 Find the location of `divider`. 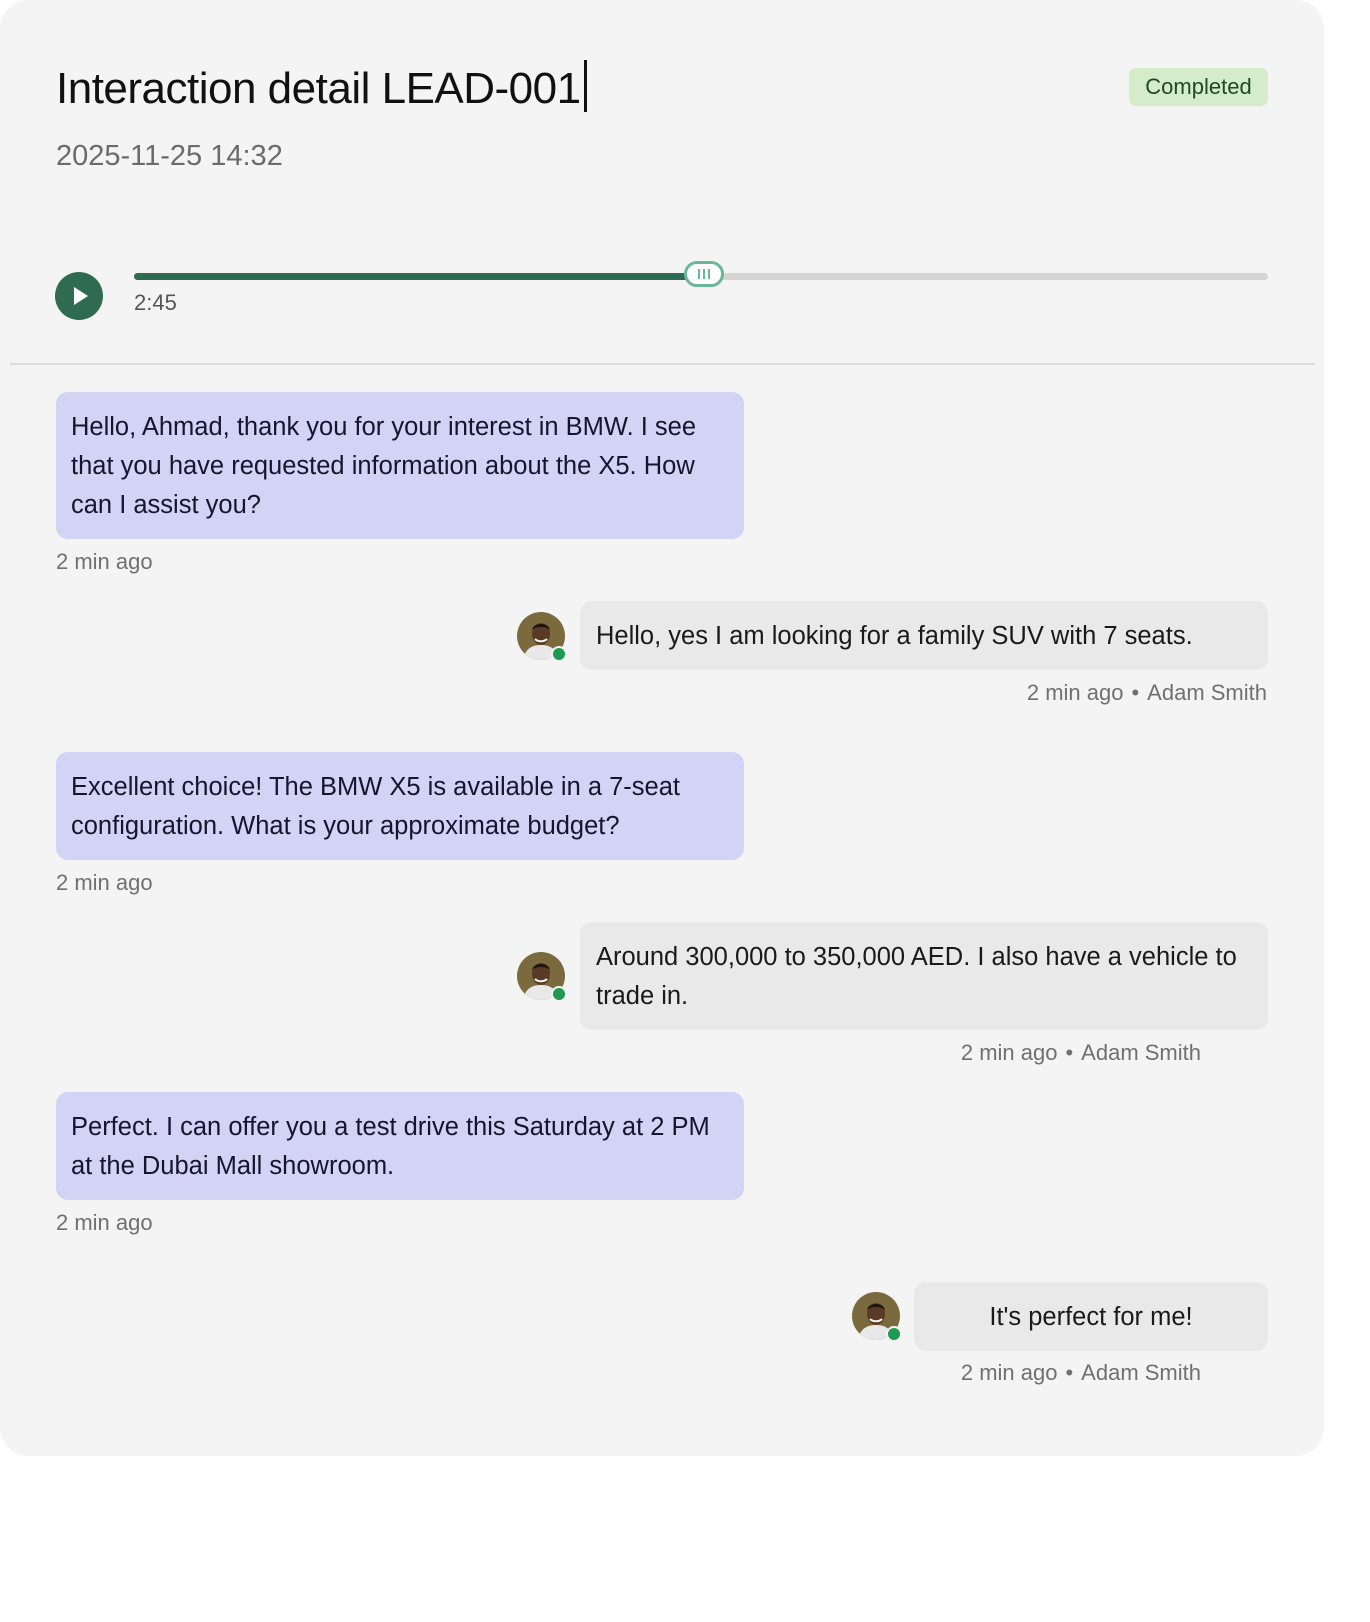

divider is located at coordinates (662, 364).